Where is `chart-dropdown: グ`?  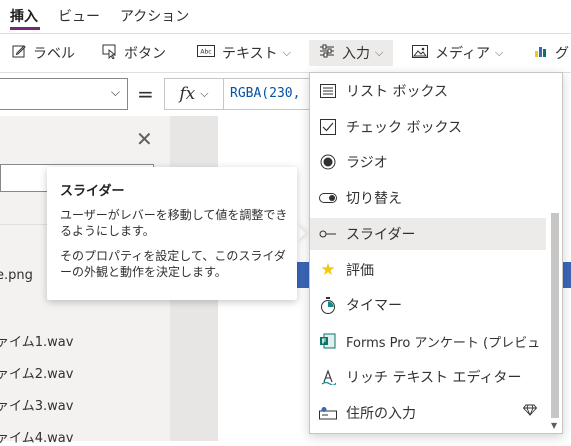 chart-dropdown: グ is located at coordinates (551, 53).